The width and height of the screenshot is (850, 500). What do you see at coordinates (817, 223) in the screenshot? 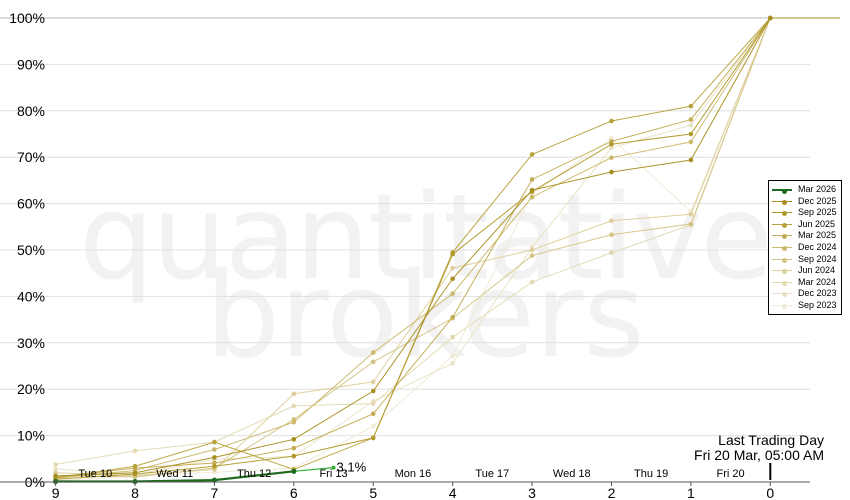
I see `legend-label: Jun 2025` at bounding box center [817, 223].